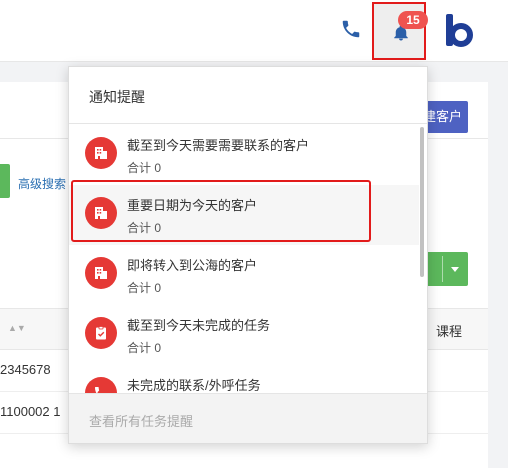 The image size is (508, 468). What do you see at coordinates (244, 155) in the screenshot?
I see `notification-item-contact-due: 截至到今天需要需要联系的客户 合计 0` at bounding box center [244, 155].